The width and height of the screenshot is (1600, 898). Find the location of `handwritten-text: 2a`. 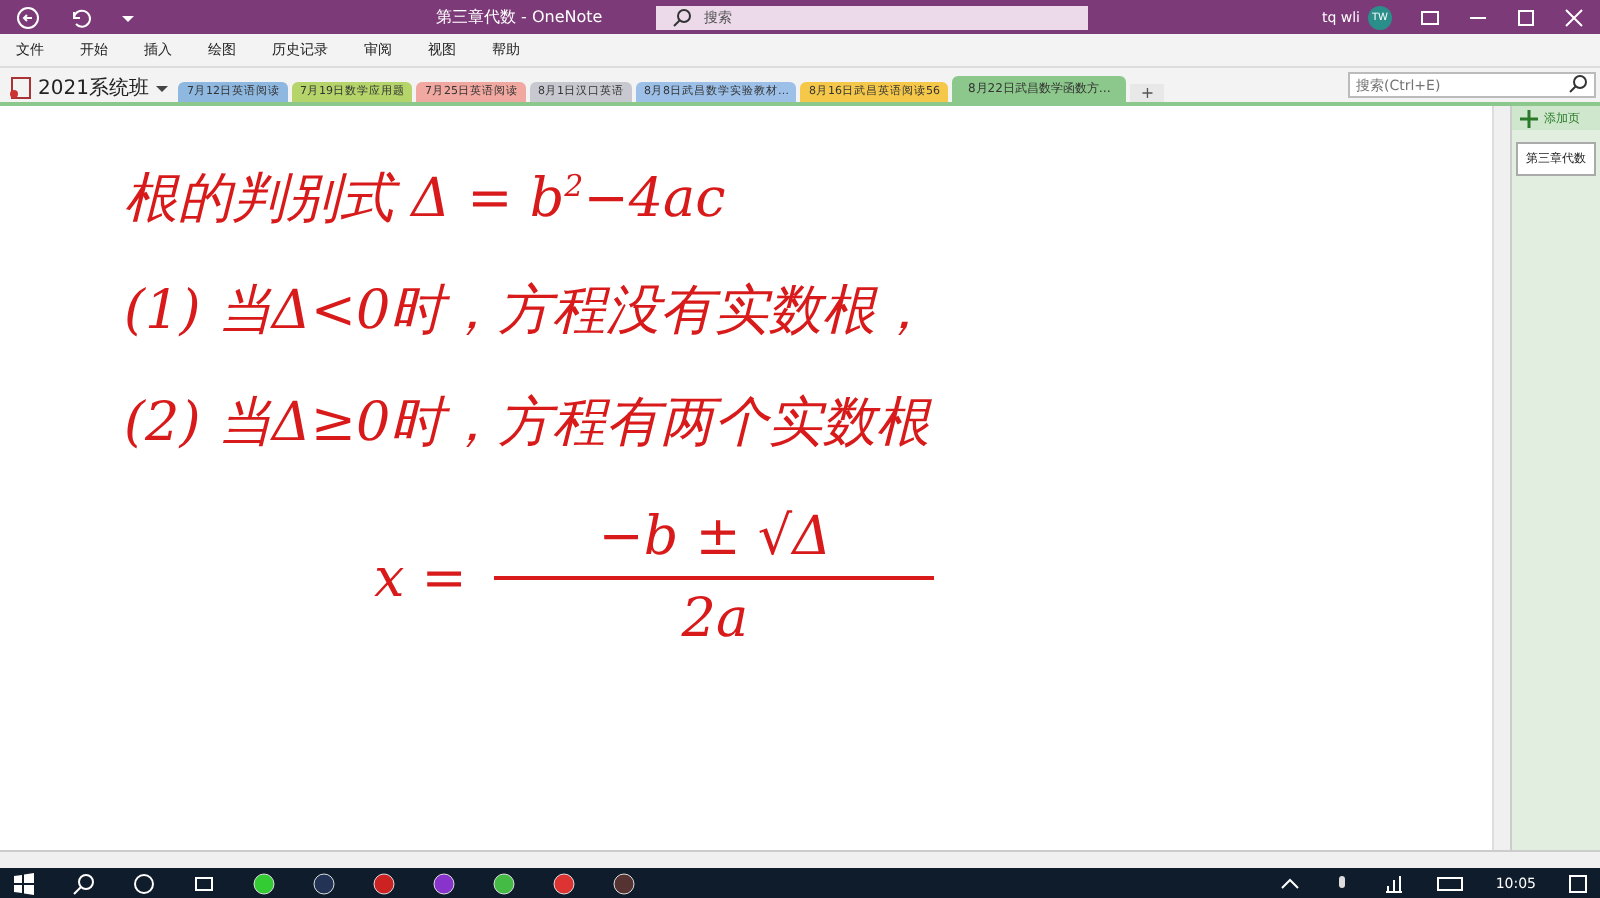

handwritten-text: 2a is located at coordinates (715, 619).